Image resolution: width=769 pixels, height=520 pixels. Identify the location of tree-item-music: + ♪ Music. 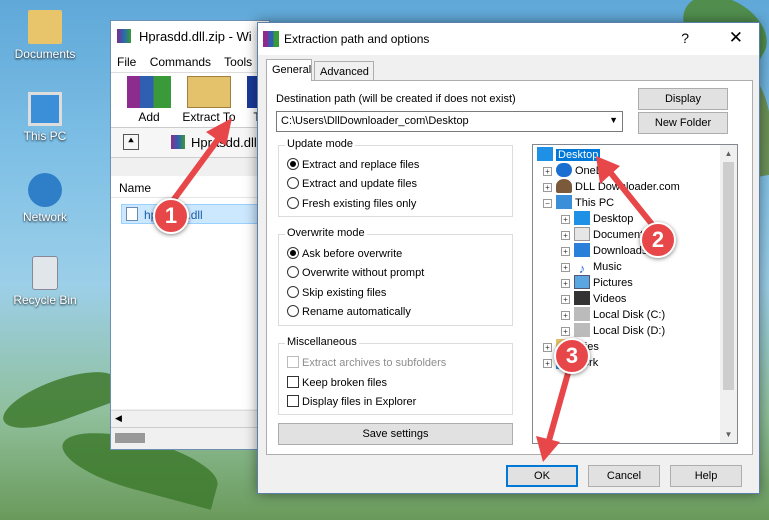
(591, 267).